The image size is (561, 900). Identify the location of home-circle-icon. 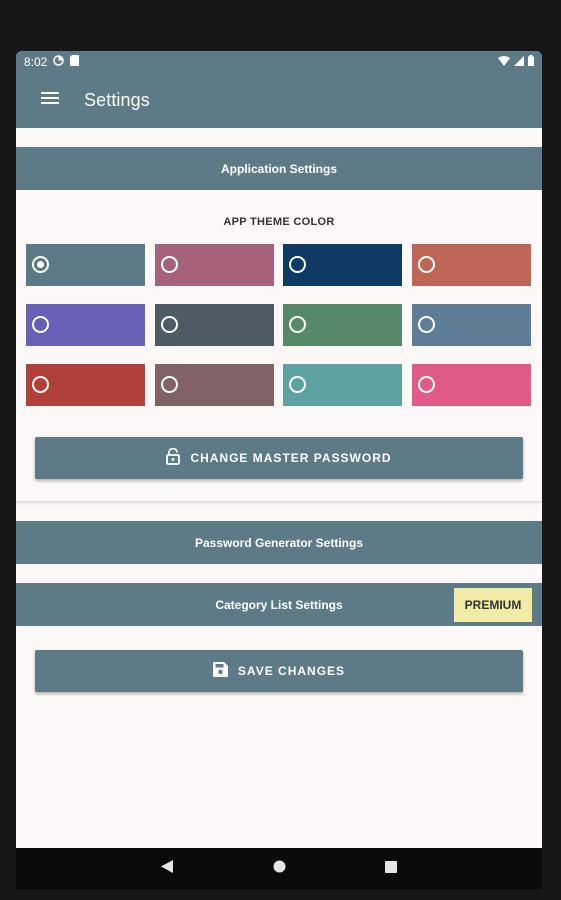
(279, 869).